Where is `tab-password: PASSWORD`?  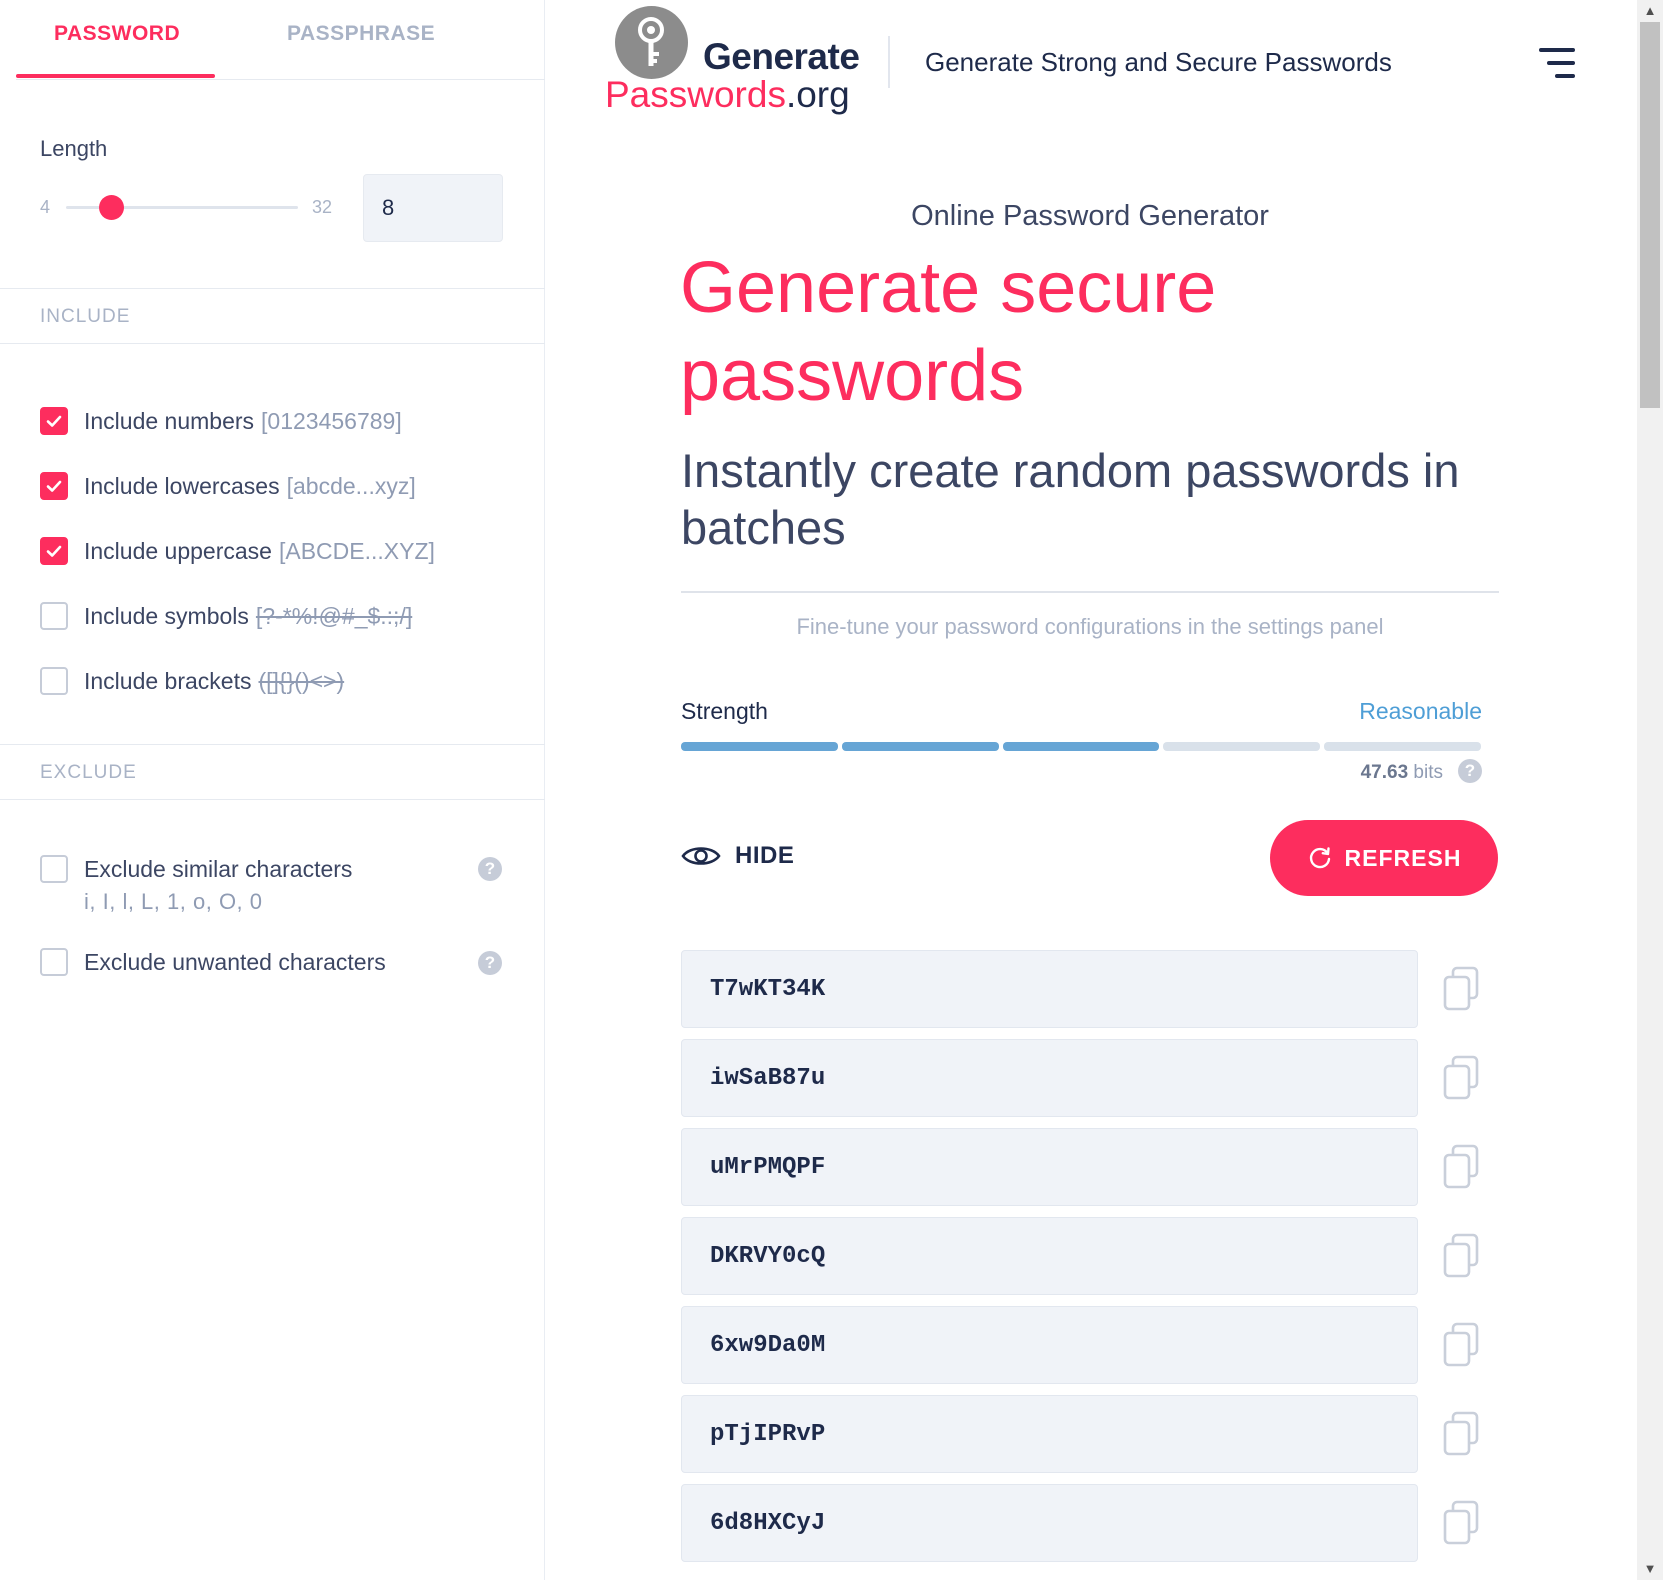
tab-password: PASSWORD is located at coordinates (117, 34).